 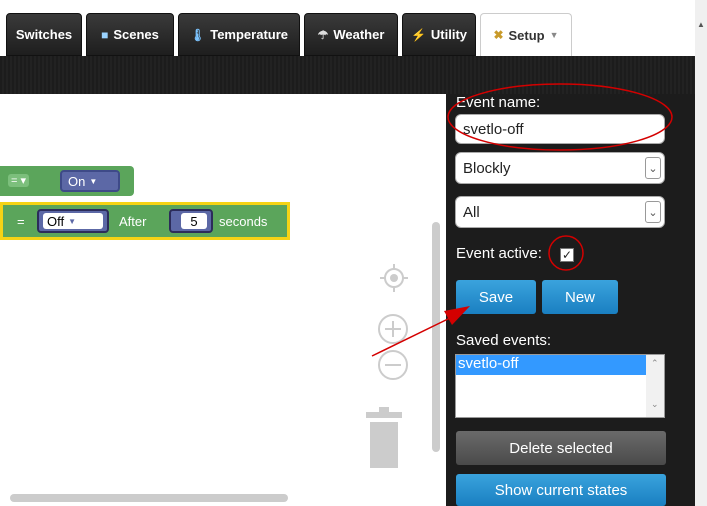 What do you see at coordinates (393, 329) in the screenshot?
I see `zoom-in-icon` at bounding box center [393, 329].